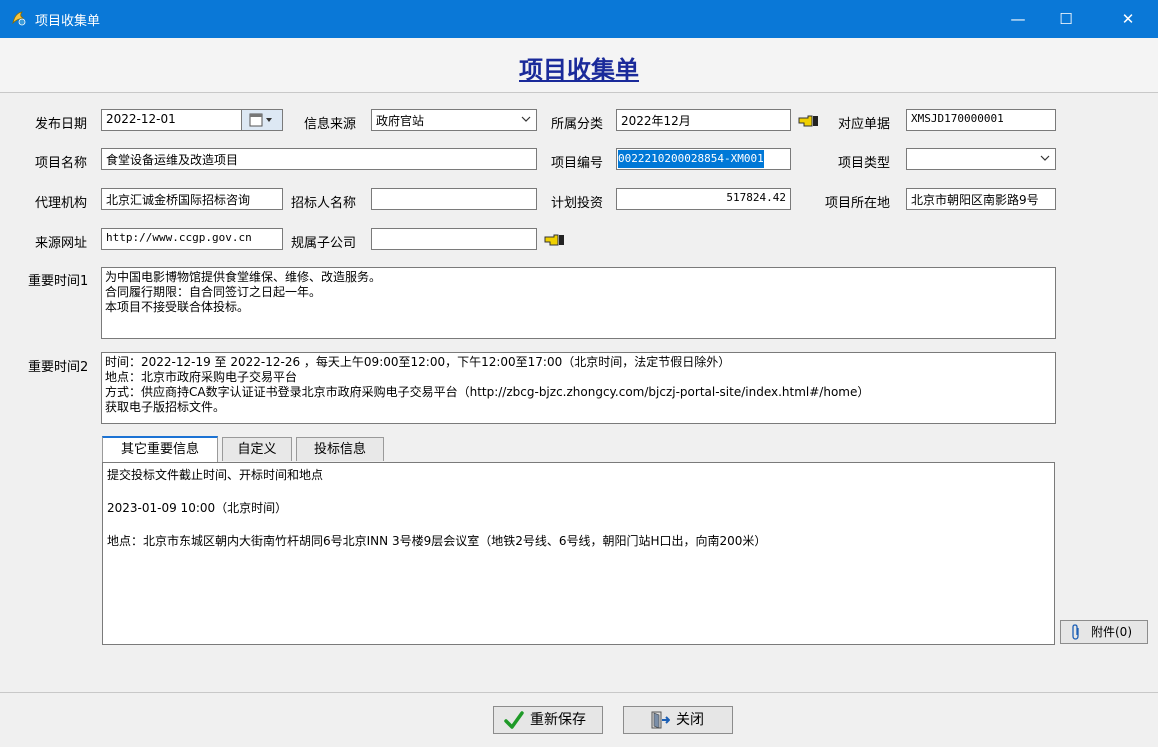 The width and height of the screenshot is (1158, 747). Describe the element at coordinates (577, 163) in the screenshot. I see `code-label: 项目编号` at that location.